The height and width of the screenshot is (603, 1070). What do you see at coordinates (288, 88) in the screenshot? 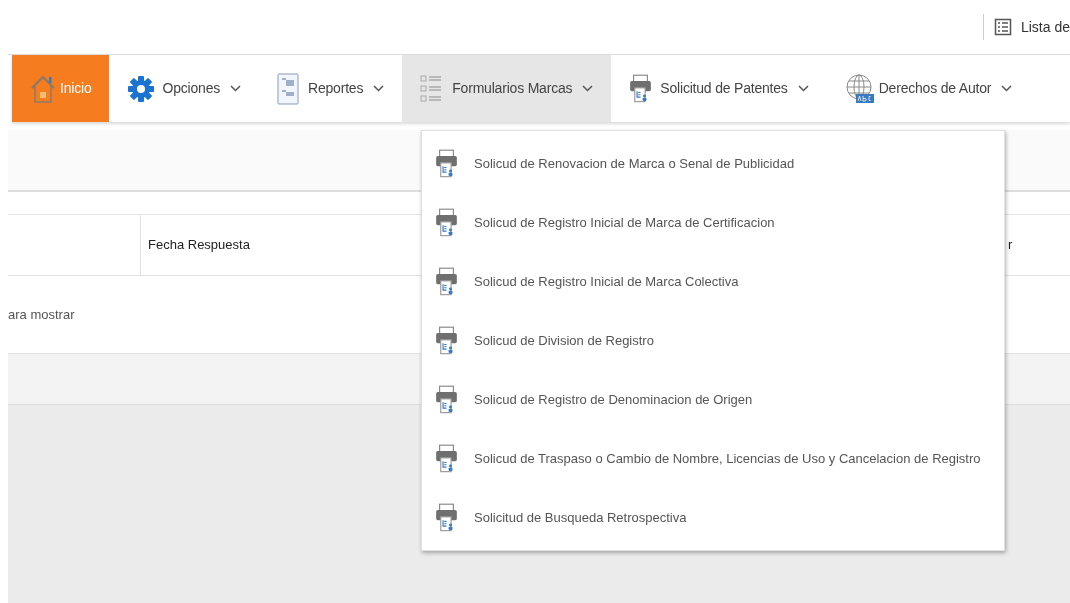
I see `report-icon` at bounding box center [288, 88].